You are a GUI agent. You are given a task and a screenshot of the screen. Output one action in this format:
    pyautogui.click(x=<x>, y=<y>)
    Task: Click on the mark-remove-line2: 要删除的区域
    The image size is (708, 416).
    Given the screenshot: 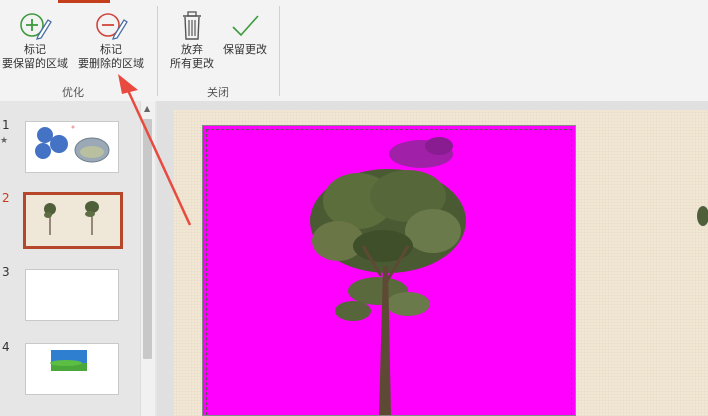 What is the action you would take?
    pyautogui.click(x=111, y=63)
    